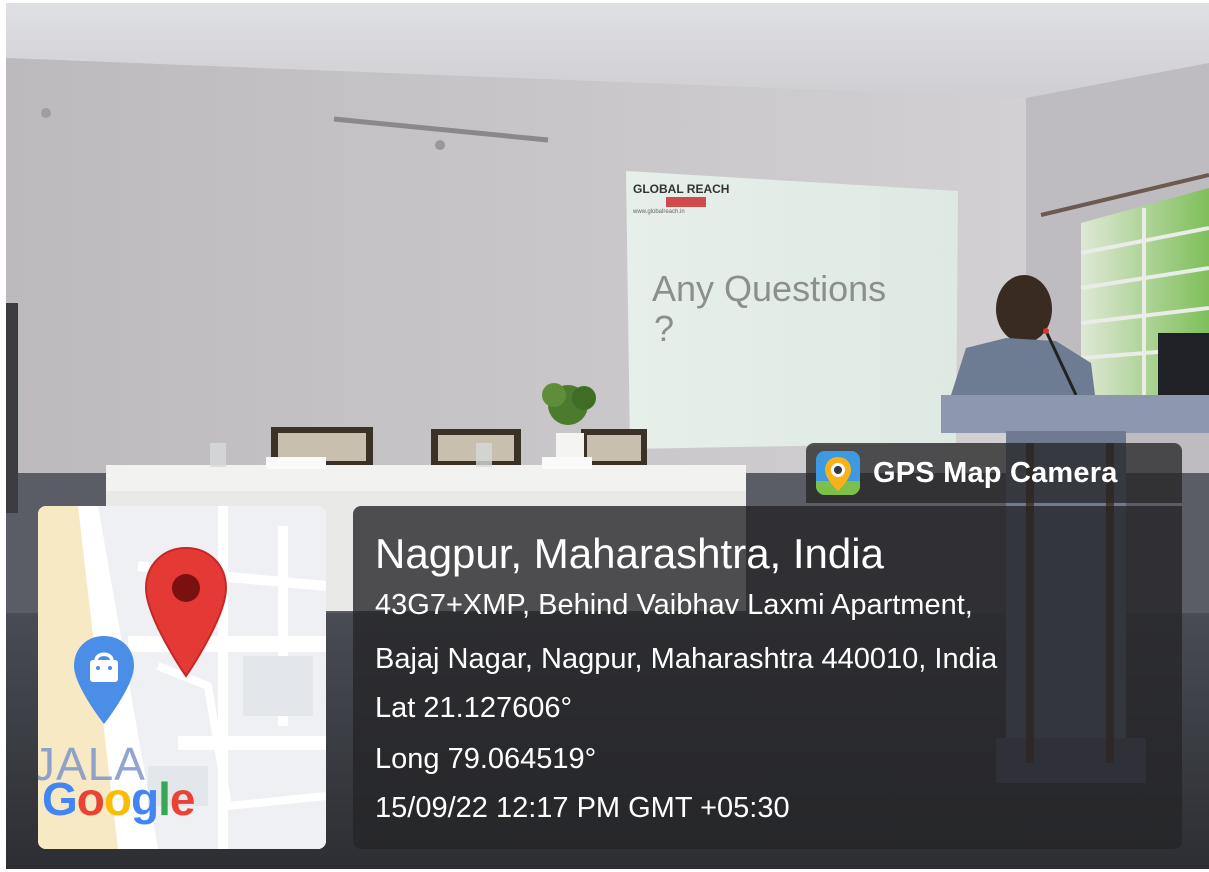 The image size is (1209, 872). What do you see at coordinates (104, 680) in the screenshot?
I see `shopping-bag-icon` at bounding box center [104, 680].